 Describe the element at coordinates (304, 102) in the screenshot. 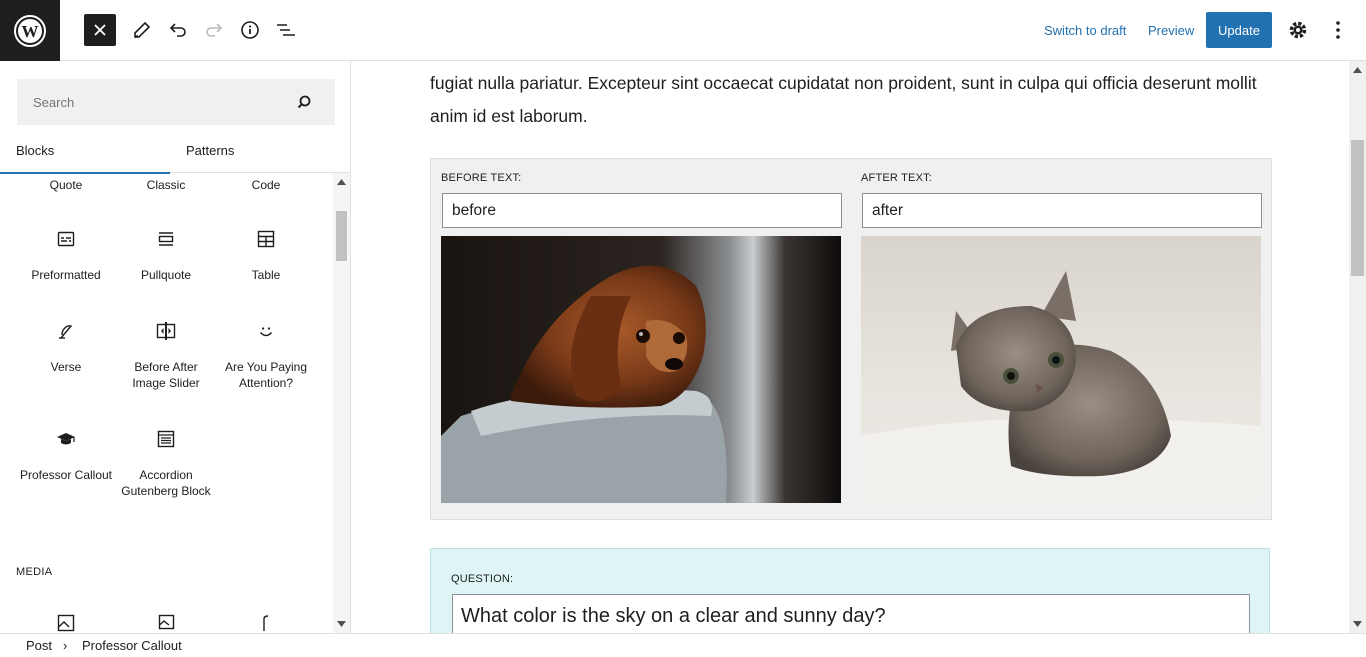

I see `search-icon` at that location.